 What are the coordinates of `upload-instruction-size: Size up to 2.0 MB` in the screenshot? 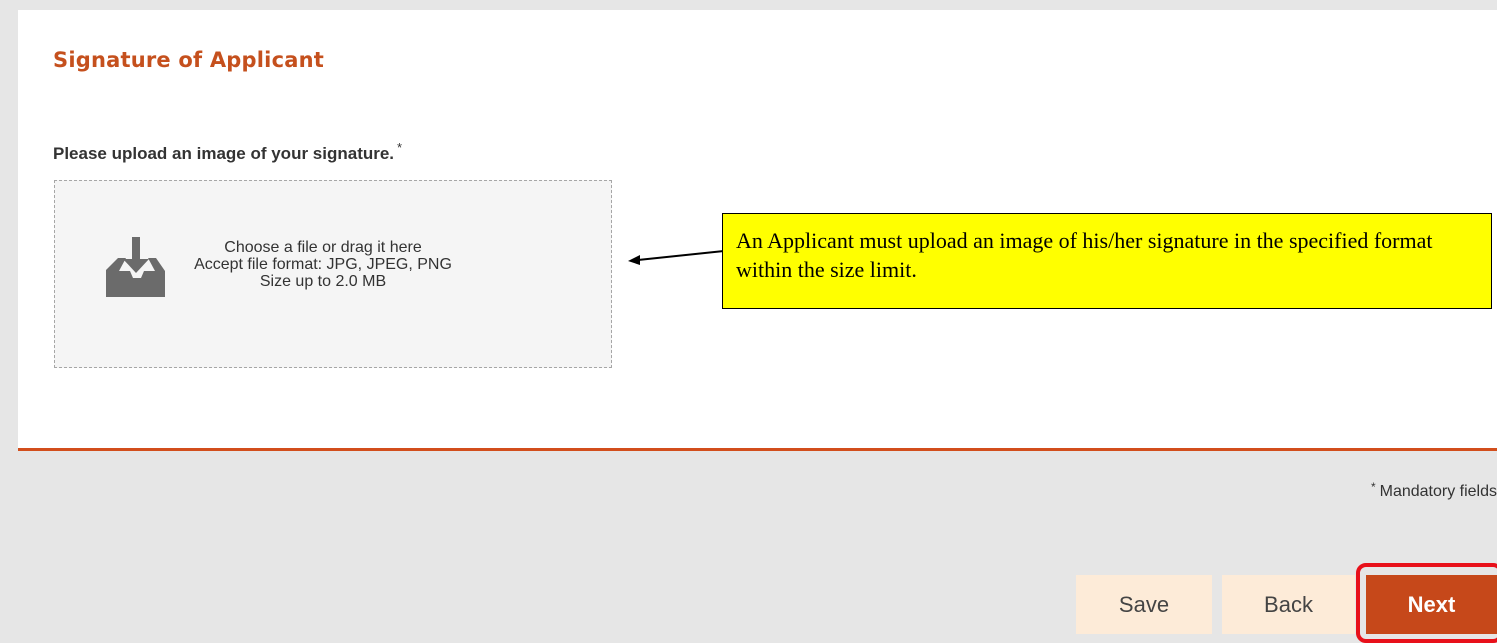 It's located at (323, 281).